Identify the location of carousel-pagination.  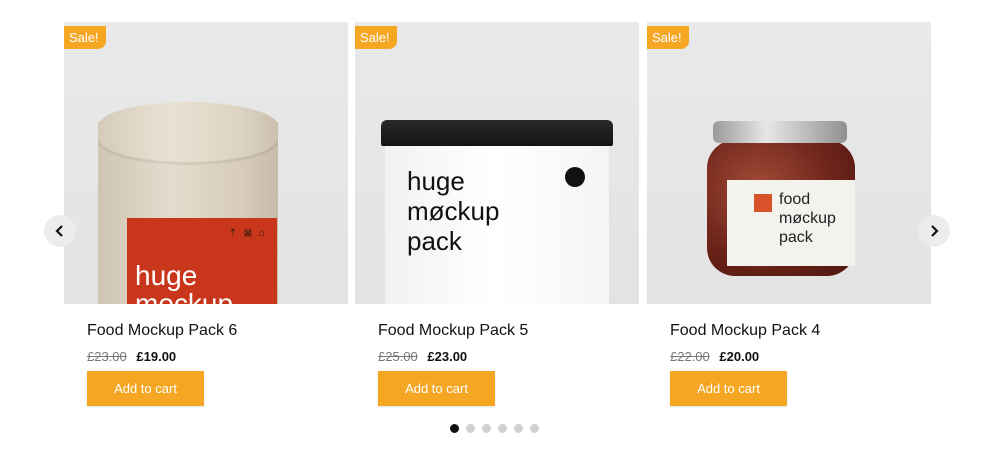
(494, 428).